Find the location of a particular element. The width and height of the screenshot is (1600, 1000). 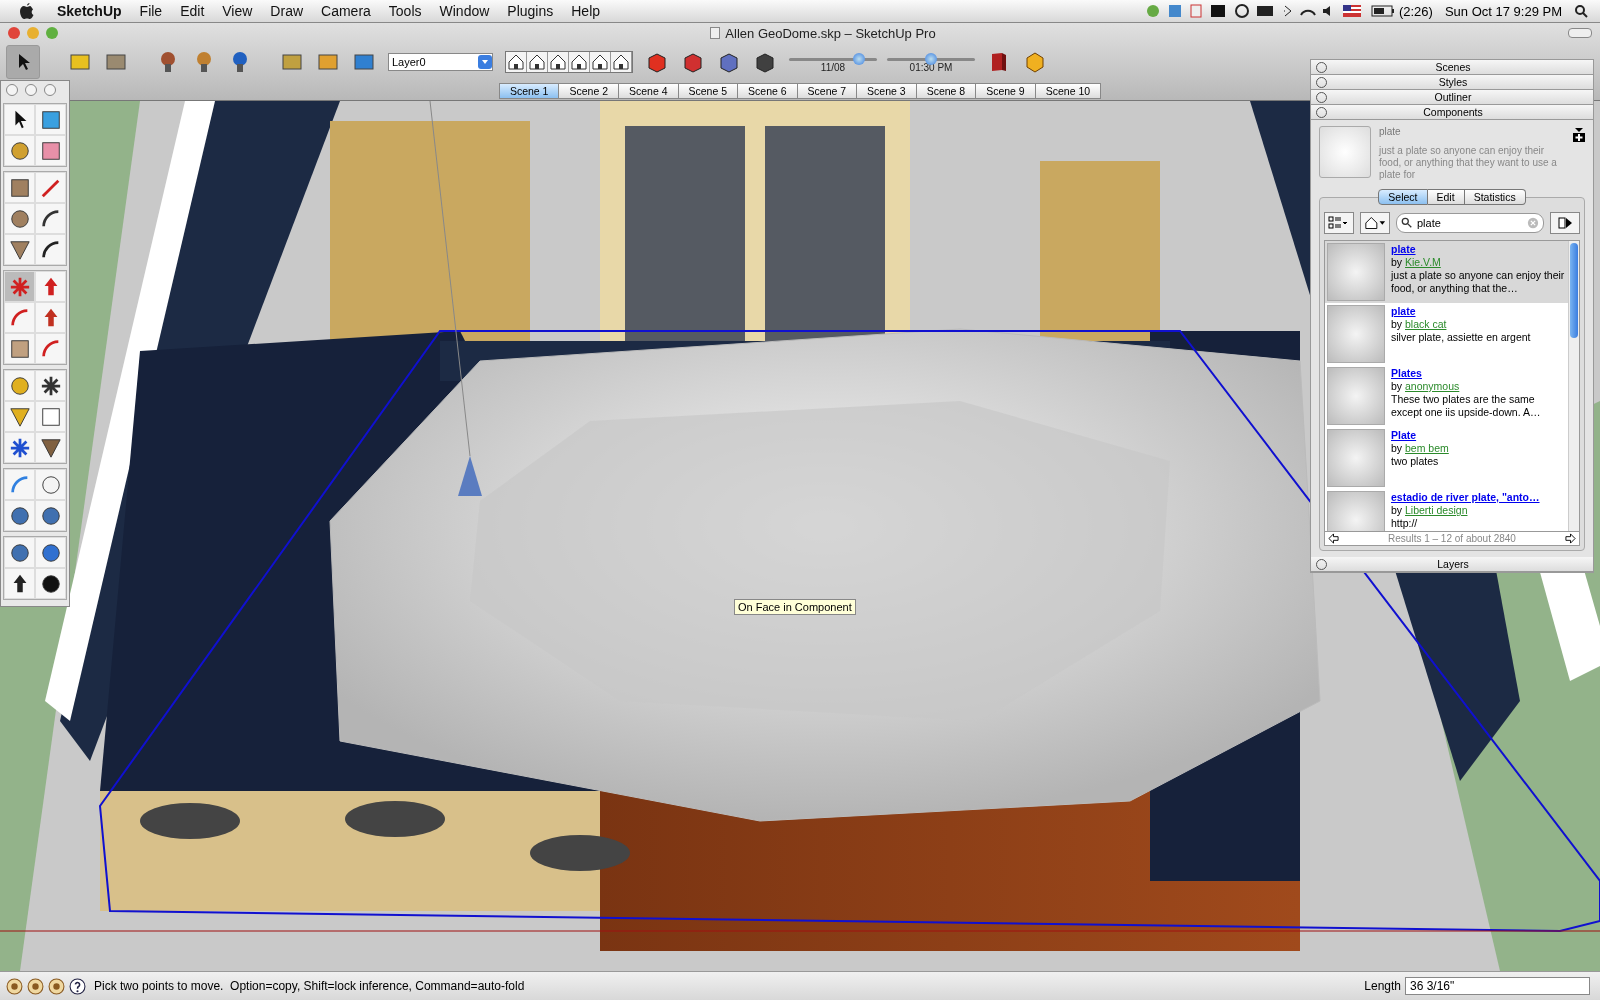

battery-icon is located at coordinates (1382, 11).